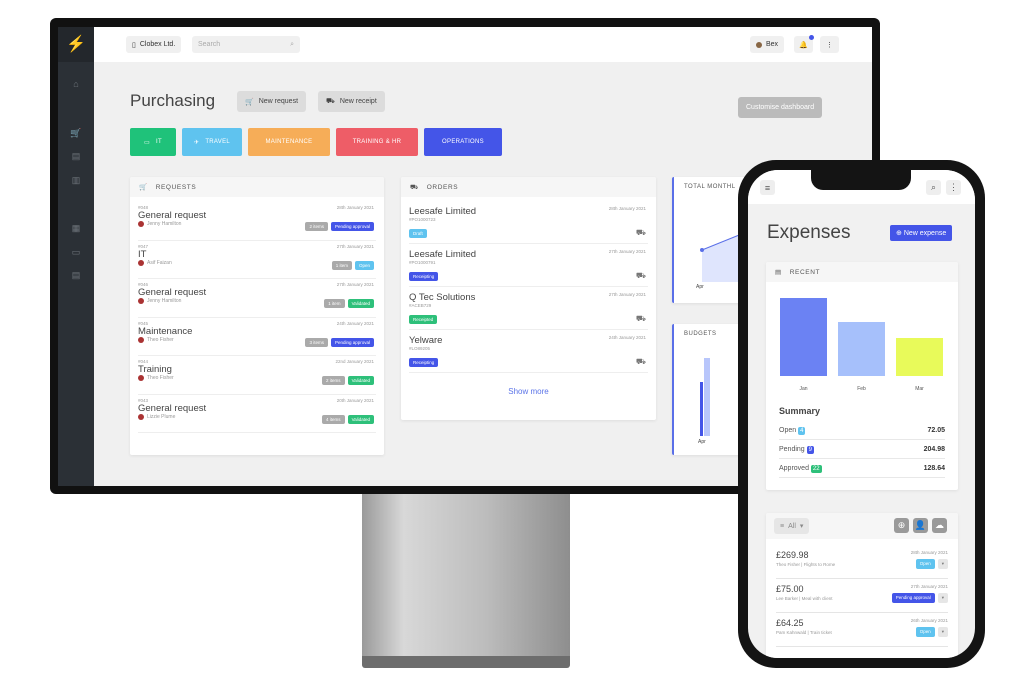  Describe the element at coordinates (792, 526) in the screenshot. I see `filter-dropdown: ≡ All ▾` at that location.